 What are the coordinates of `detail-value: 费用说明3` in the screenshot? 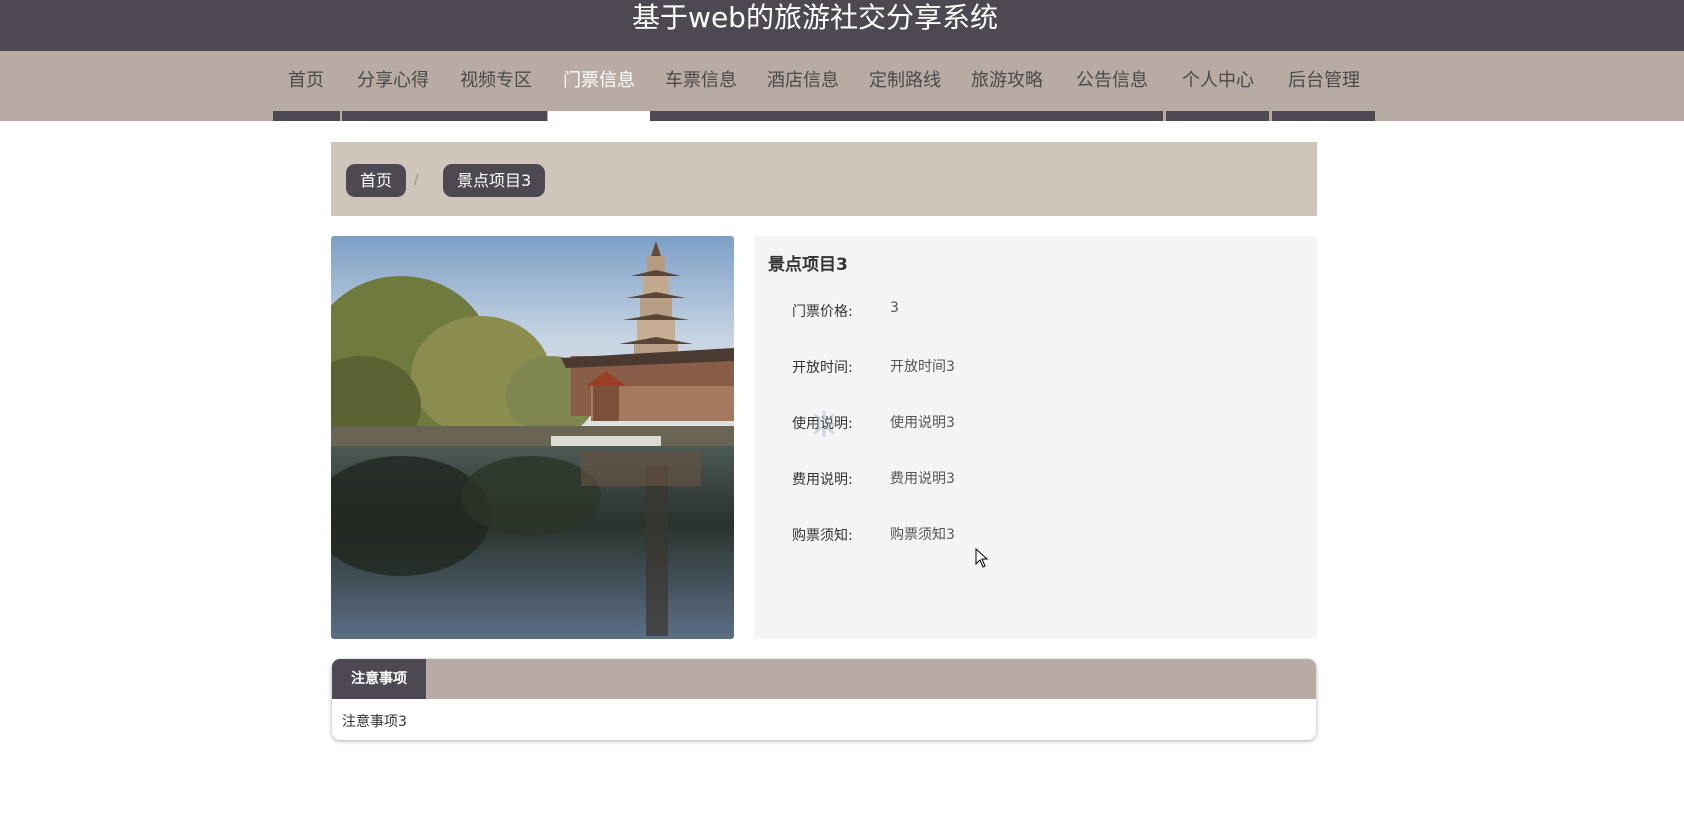 It's located at (922, 479).